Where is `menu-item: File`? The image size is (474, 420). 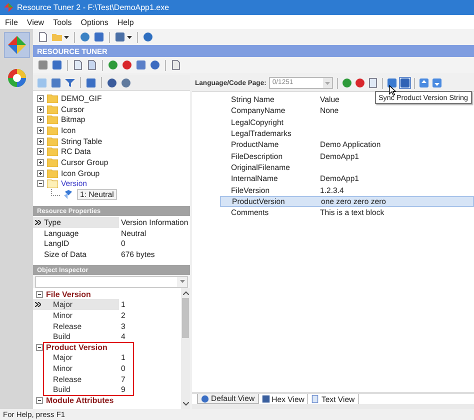 menu-item: File is located at coordinates (11, 22).